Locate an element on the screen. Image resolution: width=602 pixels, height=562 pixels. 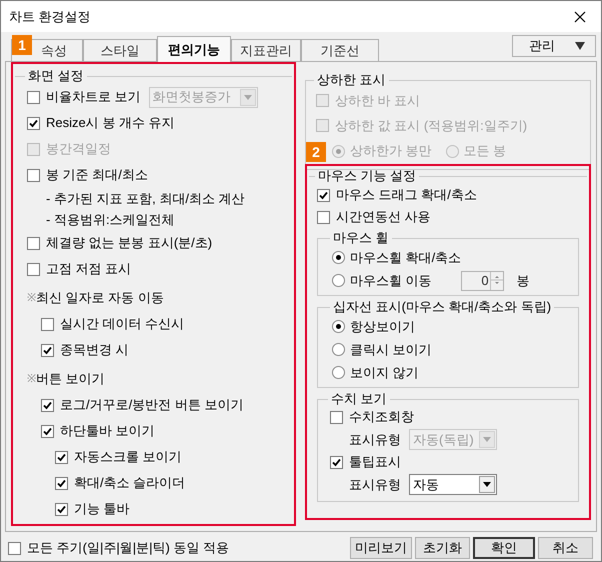
checkbox-label: 시간연동선 사용 is located at coordinates (383, 217).